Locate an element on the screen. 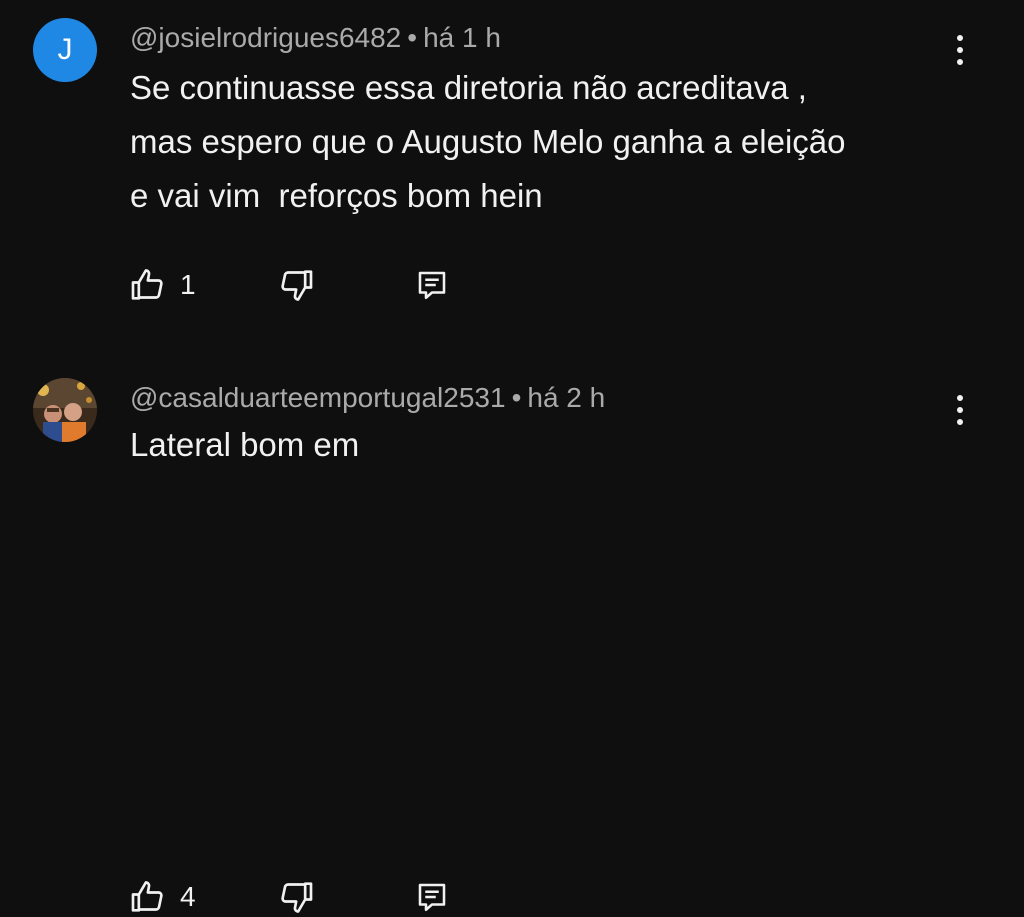 This screenshot has width=1024, height=917. avatar-photo-image is located at coordinates (65, 410).